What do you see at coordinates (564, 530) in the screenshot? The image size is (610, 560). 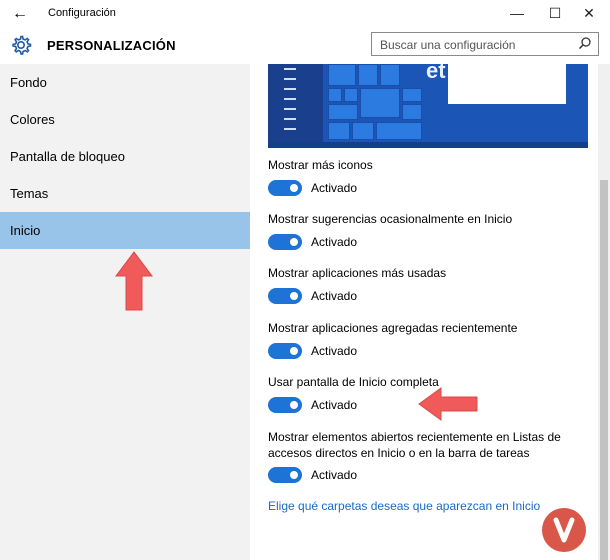 I see `watermark-logo-icon` at bounding box center [564, 530].